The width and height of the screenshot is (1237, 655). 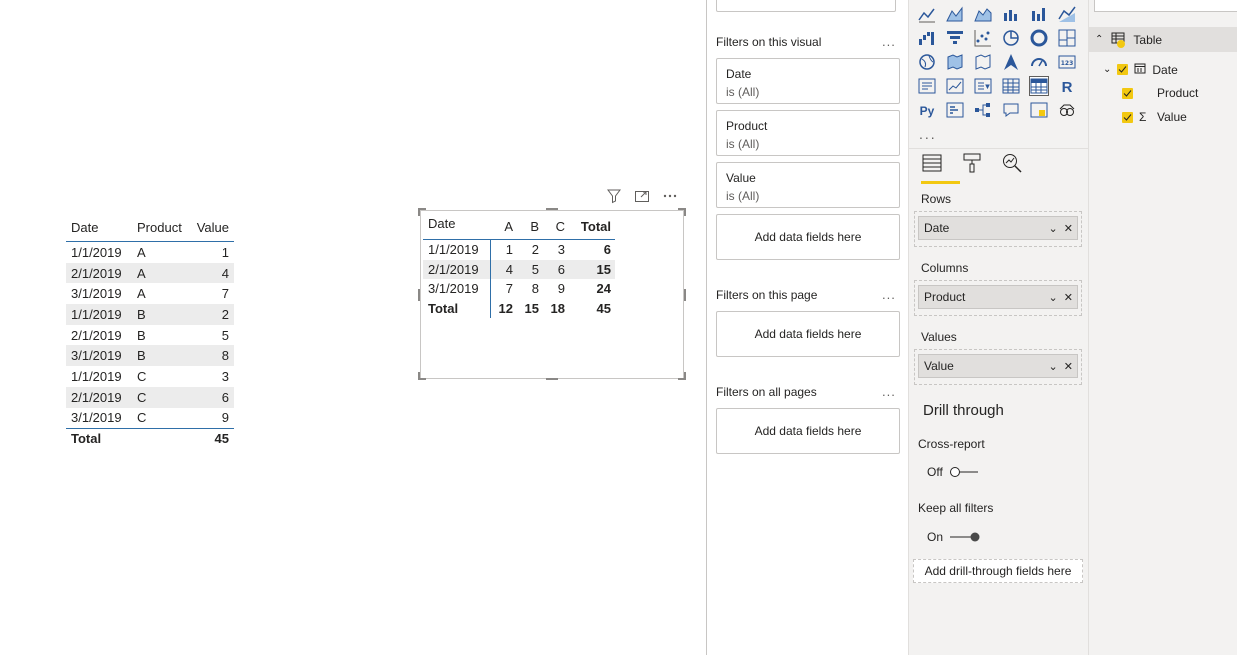 I want to click on field-item-date: ⌄ Date, so click(x=1140, y=69).